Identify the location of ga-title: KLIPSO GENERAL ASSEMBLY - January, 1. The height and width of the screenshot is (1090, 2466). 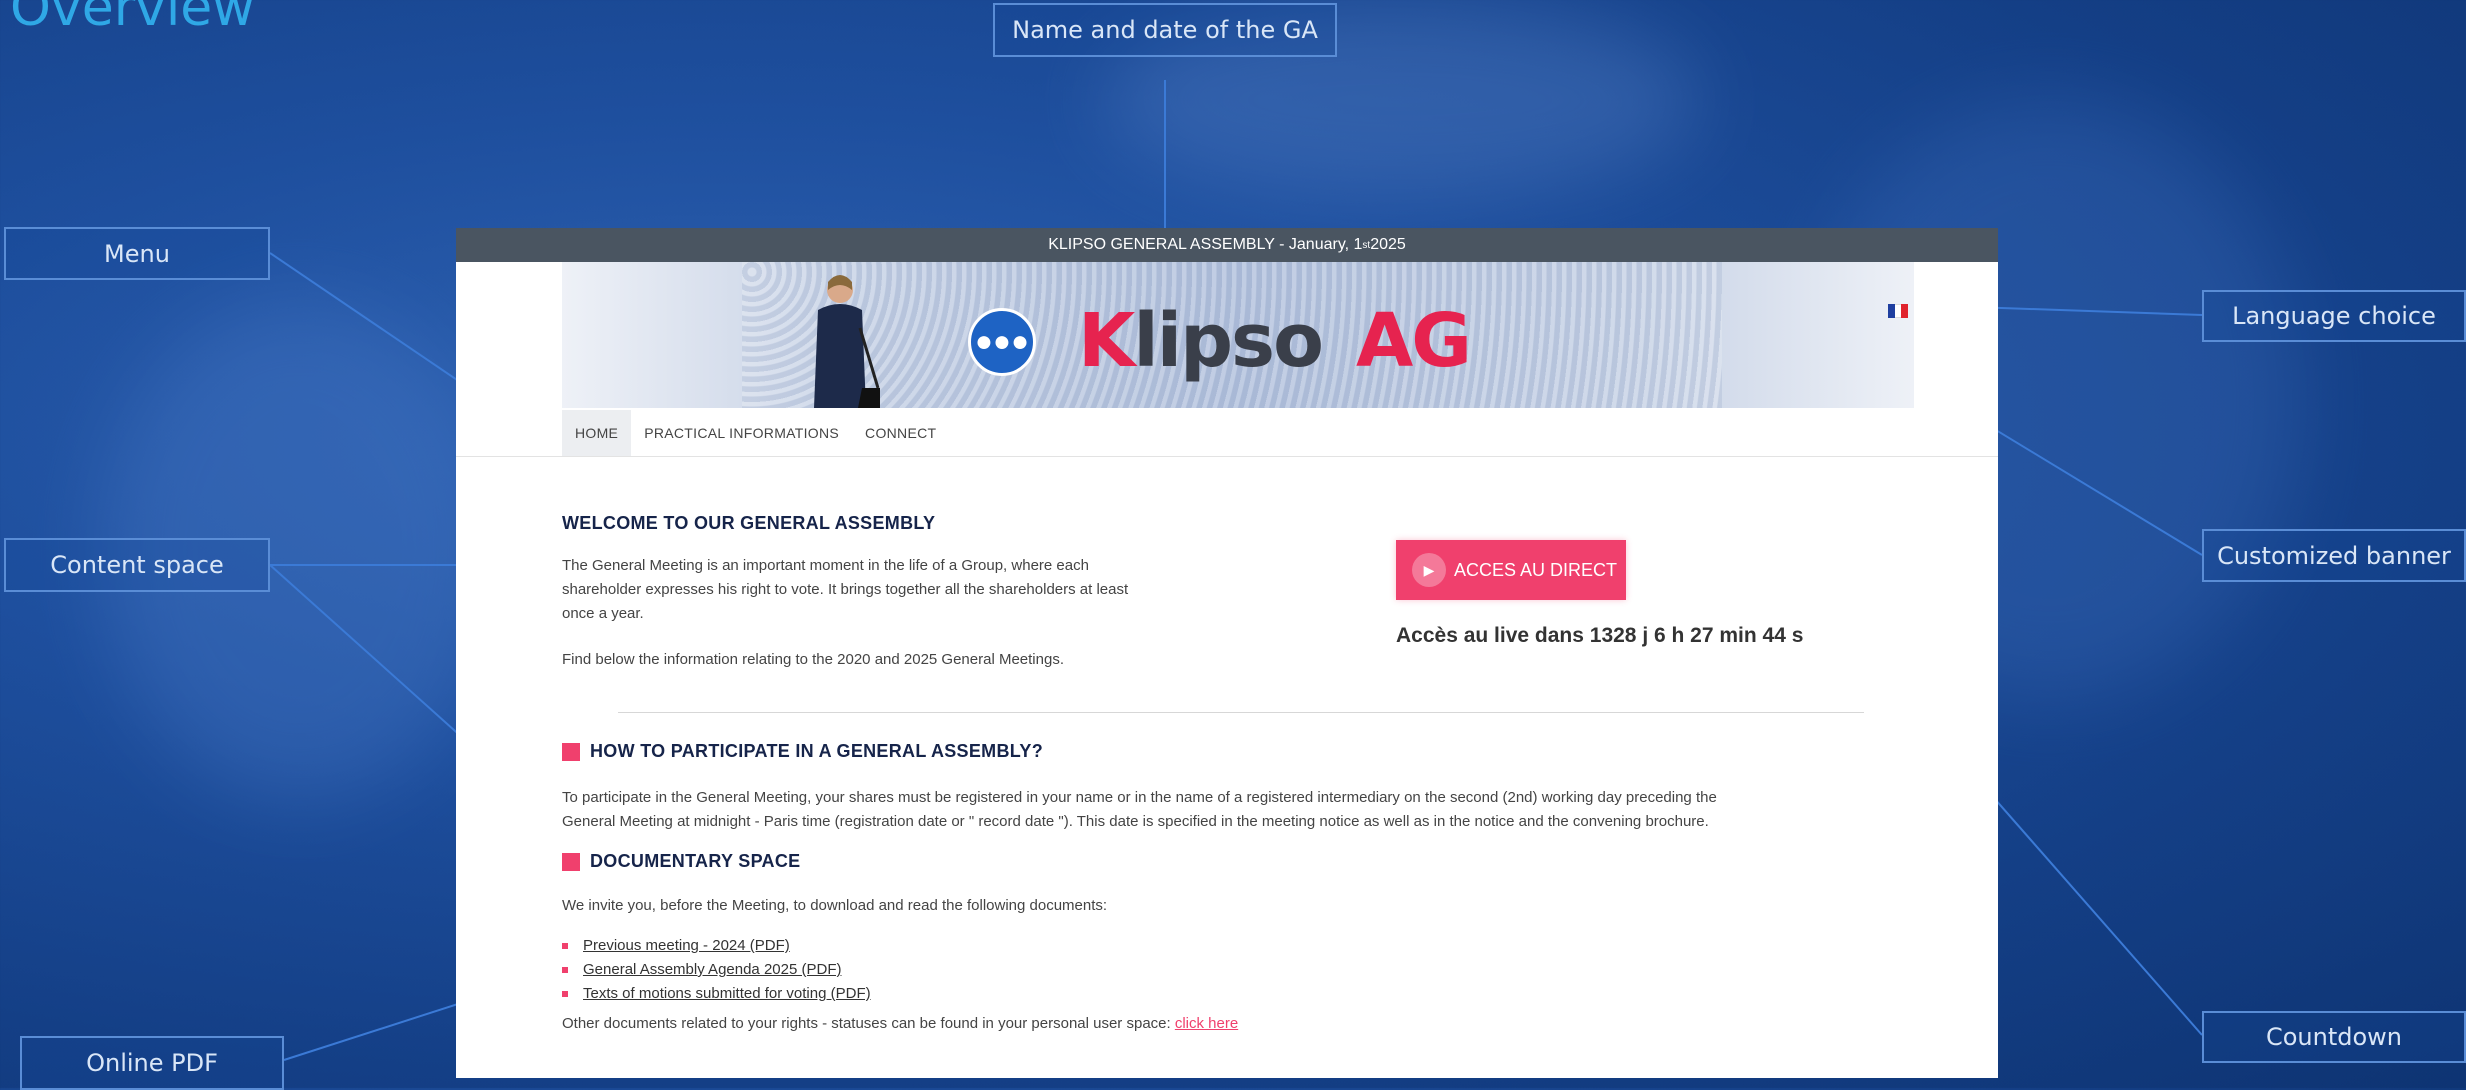
(1205, 244).